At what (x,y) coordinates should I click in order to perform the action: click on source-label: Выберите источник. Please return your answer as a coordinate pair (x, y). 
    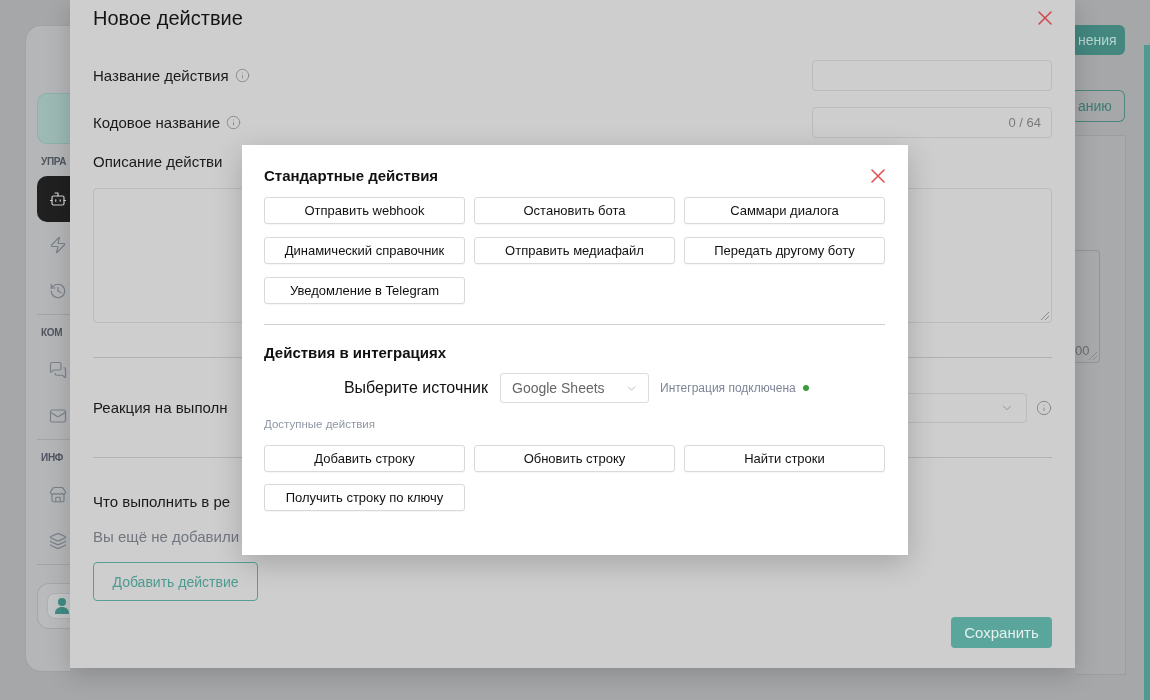
    Looking at the image, I should click on (415, 388).